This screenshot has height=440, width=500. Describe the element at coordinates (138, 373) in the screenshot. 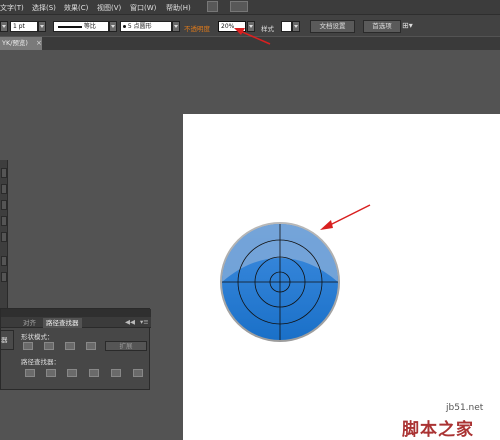

I see `minus-back-icon` at that location.